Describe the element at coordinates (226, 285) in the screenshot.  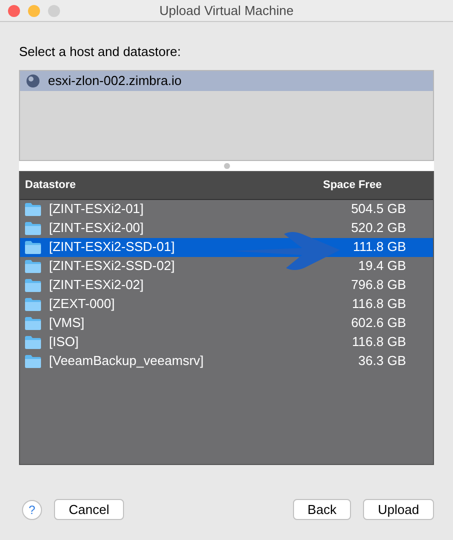
I see `datastore-row: [ZINT-ESXi2-02] 796.8 GB` at that location.